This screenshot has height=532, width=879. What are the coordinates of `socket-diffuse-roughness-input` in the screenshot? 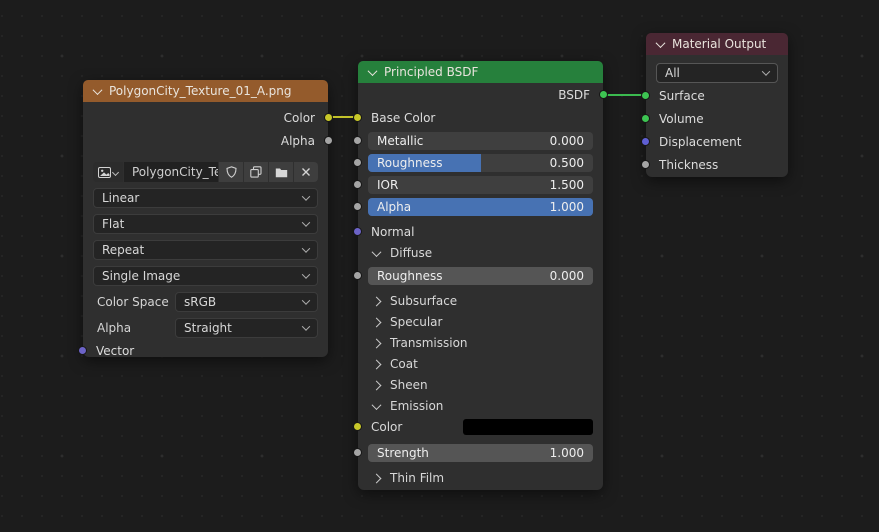 It's located at (357, 275).